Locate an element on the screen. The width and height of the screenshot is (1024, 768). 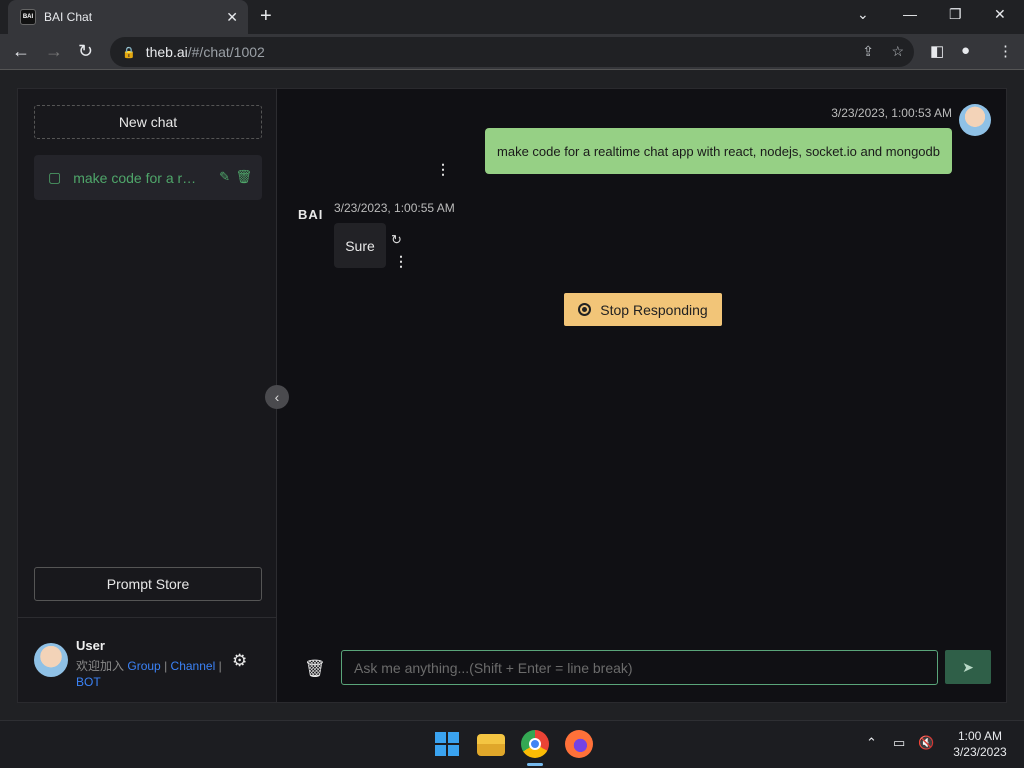
side-panel-icon: ◧ is located at coordinates (937, 51).